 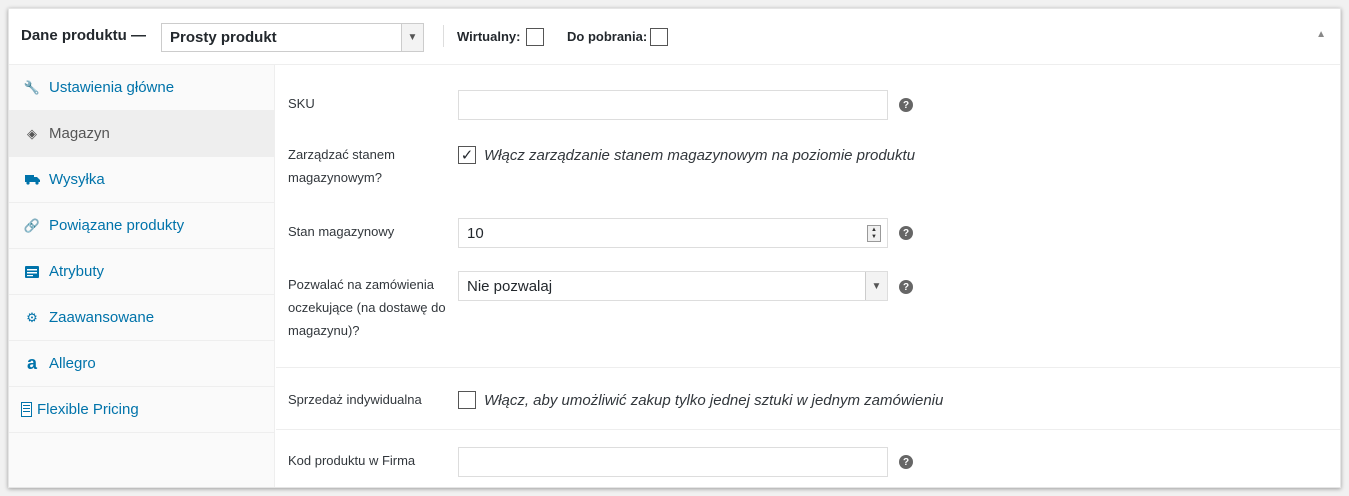 What do you see at coordinates (673, 286) in the screenshot?
I see `backorders-select: Nie pozwalaj ▼` at bounding box center [673, 286].